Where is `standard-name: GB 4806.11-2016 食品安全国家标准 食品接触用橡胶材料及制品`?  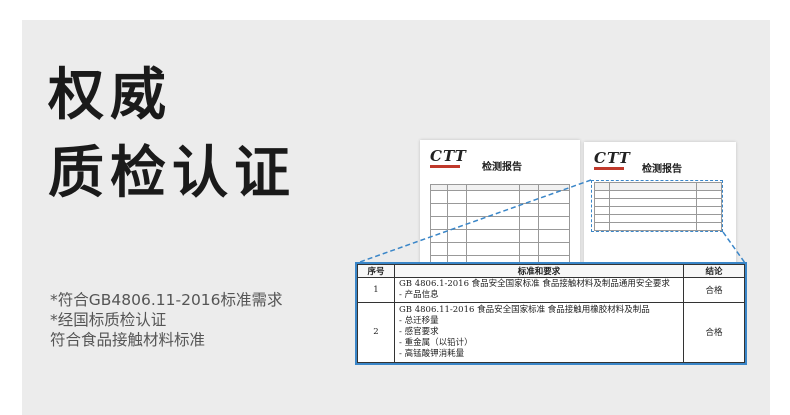 standard-name: GB 4806.11-2016 食品安全国家标准 食品接触用橡胶材料及制品 is located at coordinates (524, 309).